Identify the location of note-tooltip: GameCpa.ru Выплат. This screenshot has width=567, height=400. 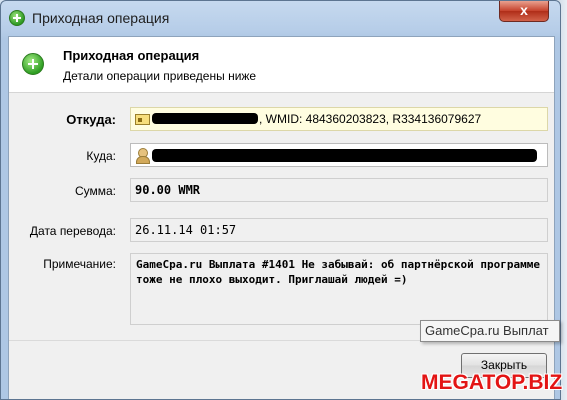
(490, 331).